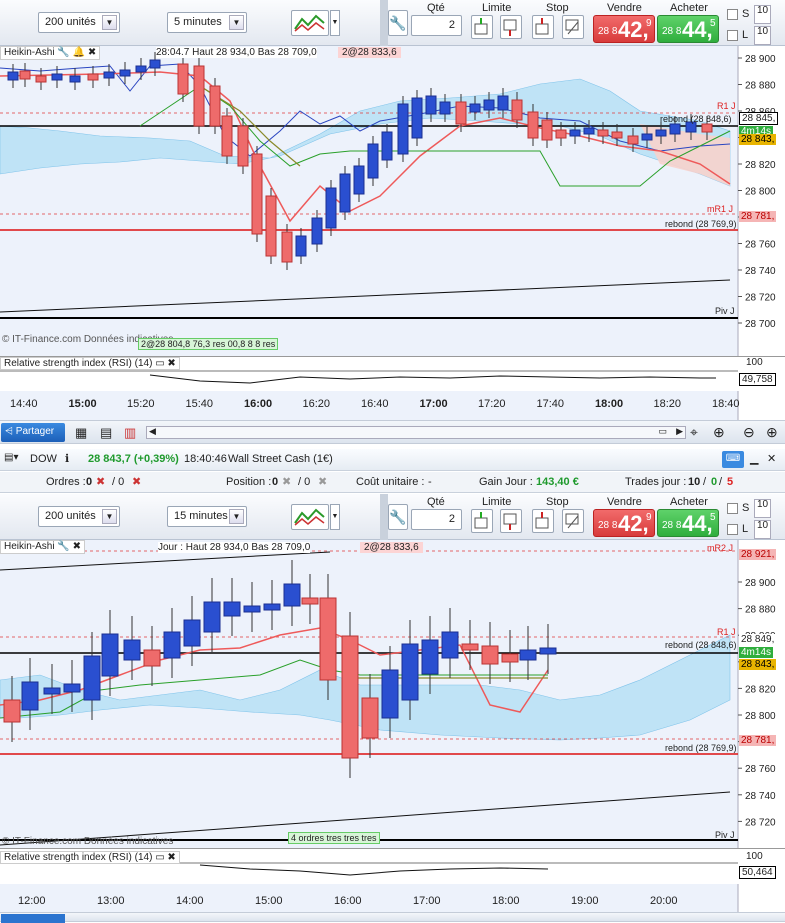 The width and height of the screenshot is (785, 923). Describe the element at coordinates (451, 25) in the screenshot. I see `qte-value: 2` at that location.